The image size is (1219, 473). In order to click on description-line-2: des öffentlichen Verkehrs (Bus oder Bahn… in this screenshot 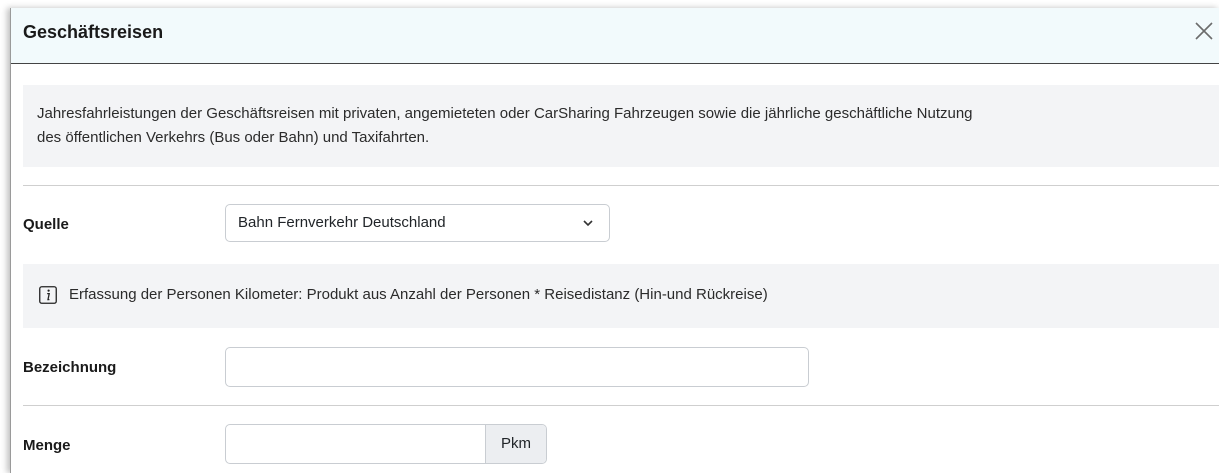, I will do `click(233, 137)`.